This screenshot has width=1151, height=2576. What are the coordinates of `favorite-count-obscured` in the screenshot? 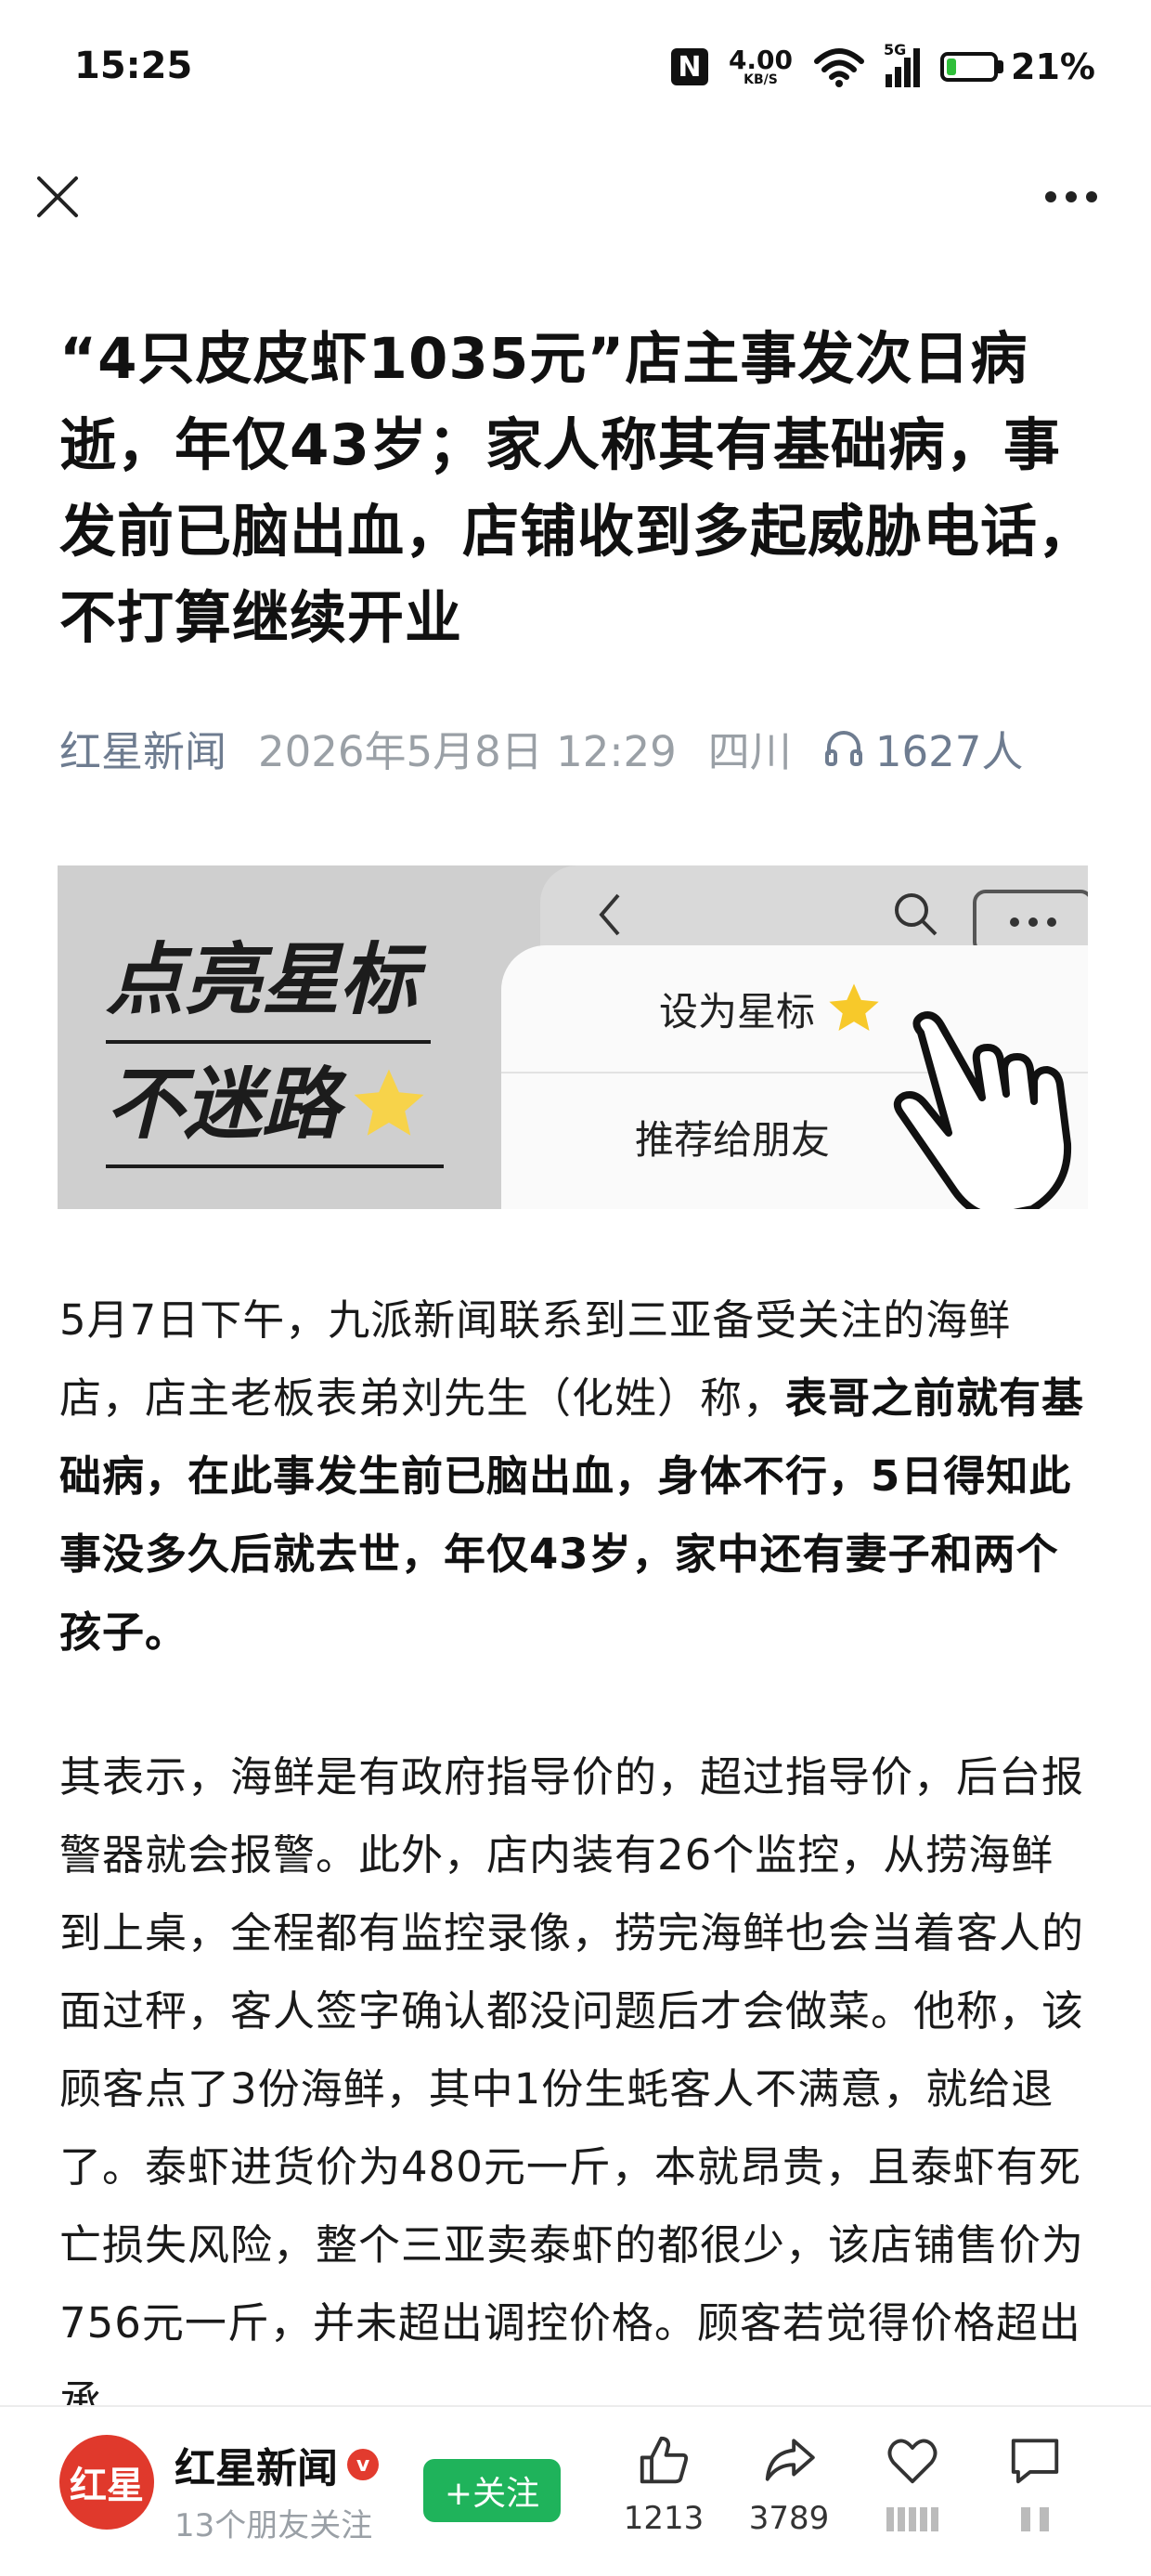 It's located at (912, 2519).